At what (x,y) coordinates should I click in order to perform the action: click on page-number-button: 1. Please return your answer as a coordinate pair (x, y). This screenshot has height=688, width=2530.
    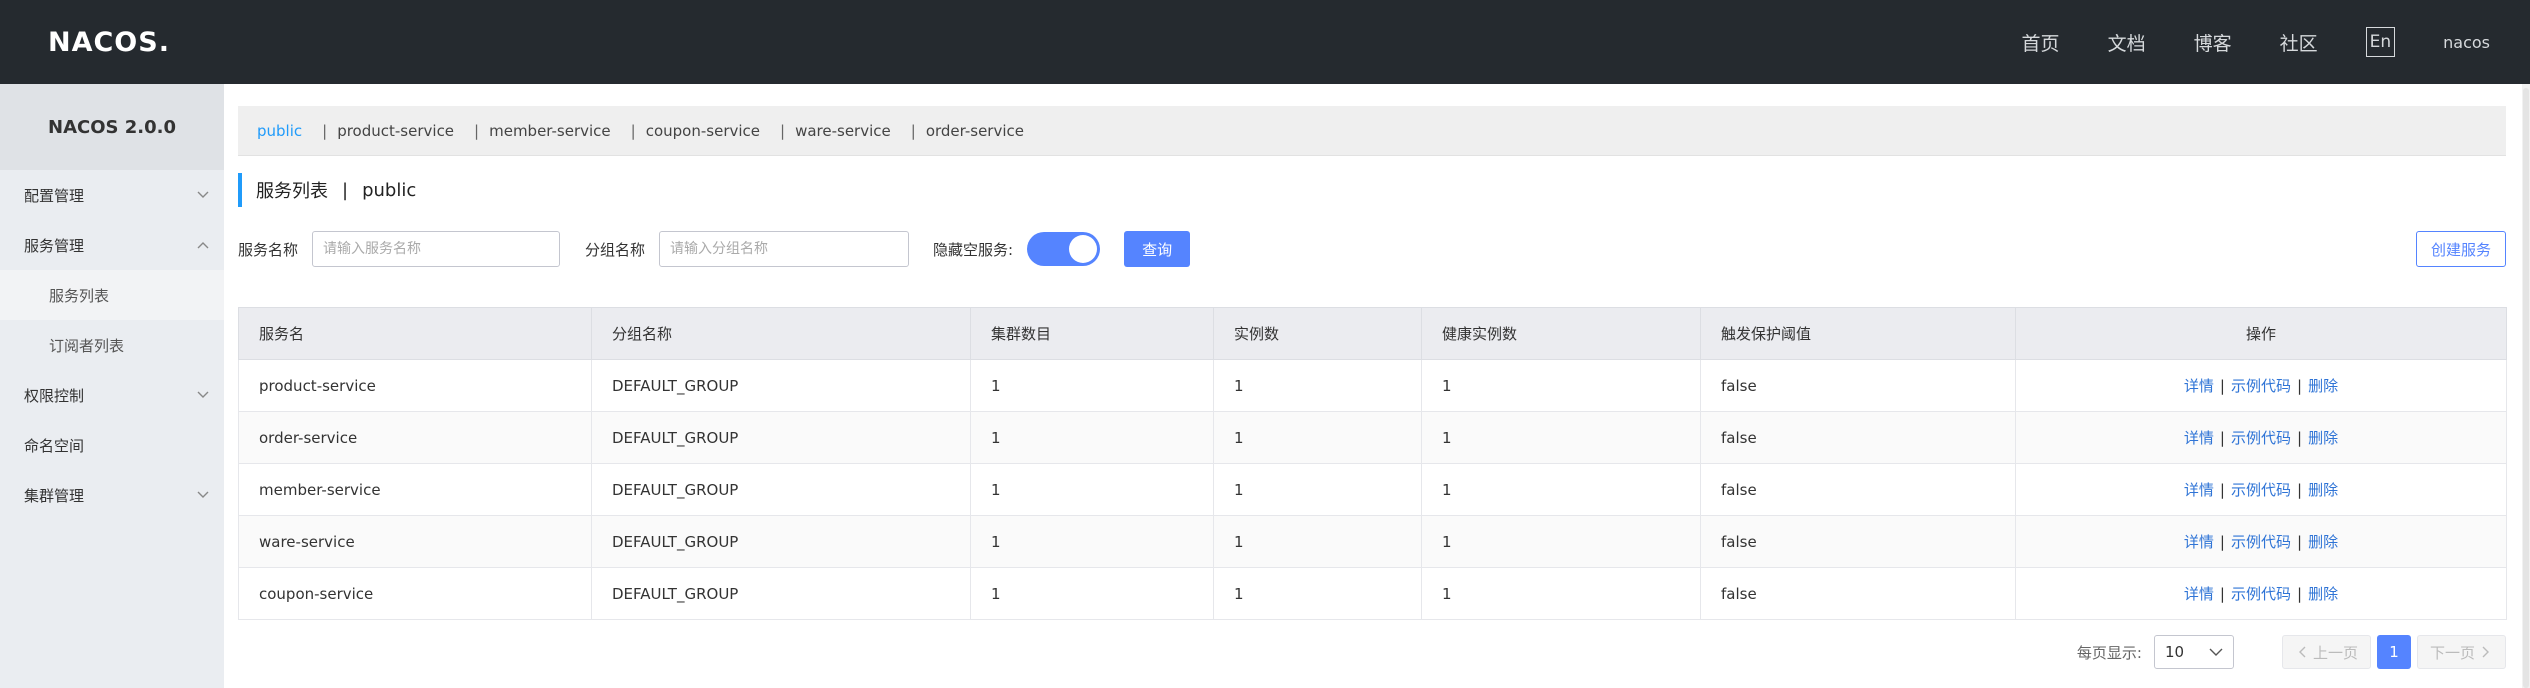
    Looking at the image, I should click on (2393, 652).